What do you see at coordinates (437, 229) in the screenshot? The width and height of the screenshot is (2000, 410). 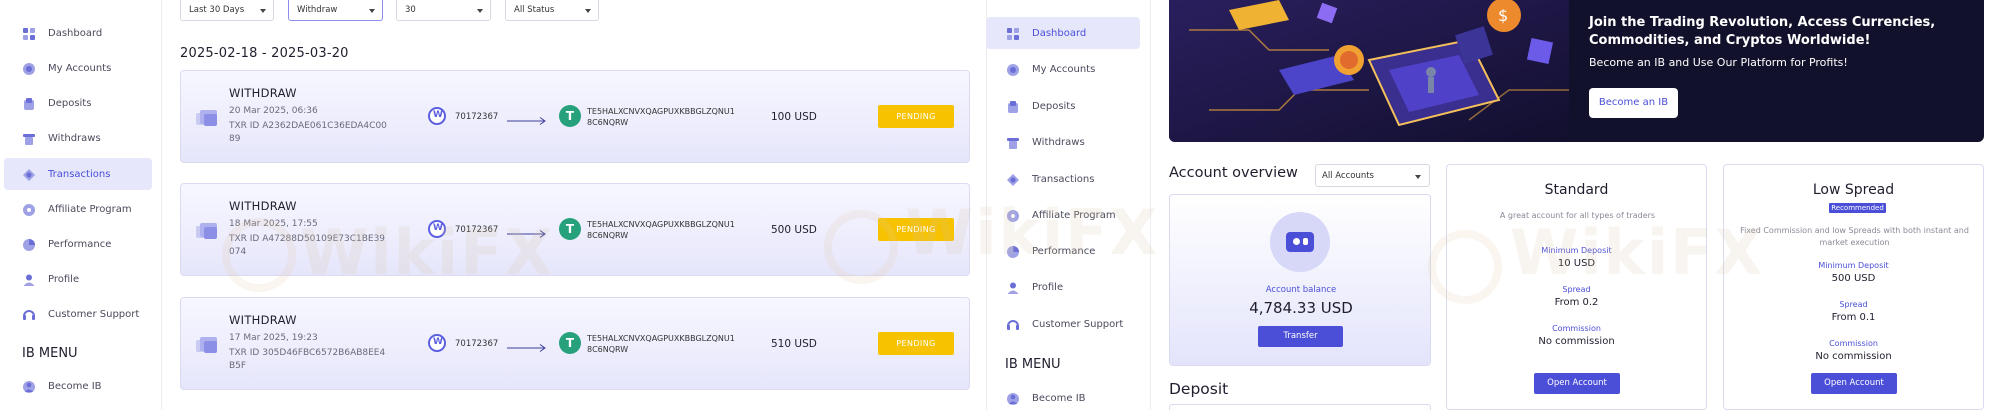 I see `platform-logo-icon: W` at bounding box center [437, 229].